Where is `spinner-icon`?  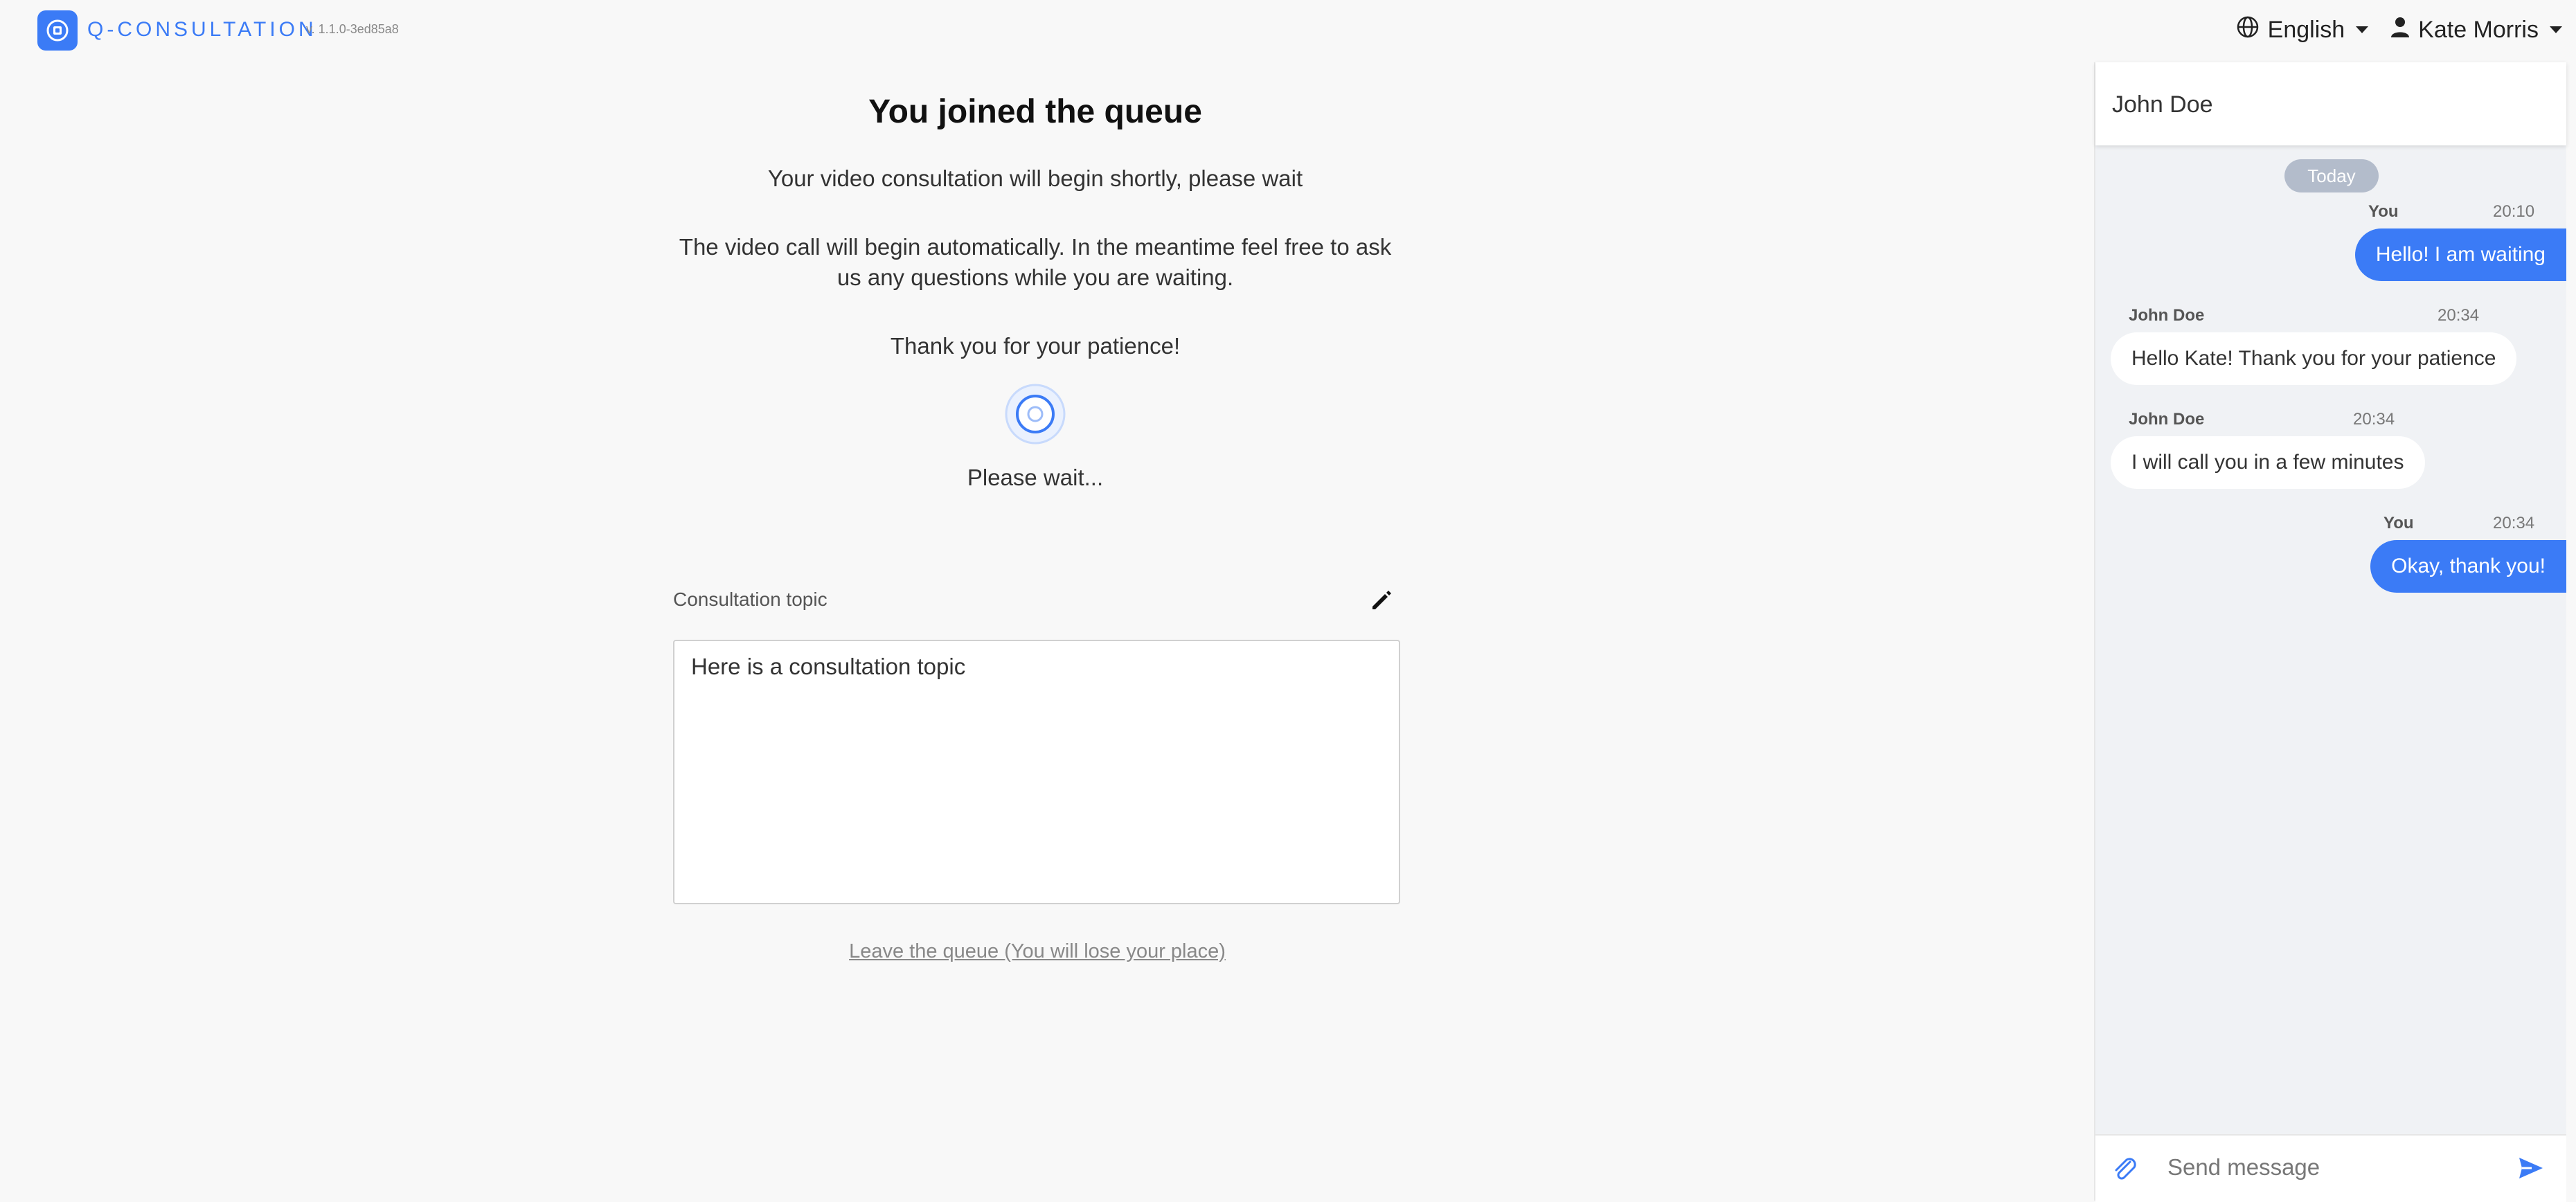 spinner-icon is located at coordinates (1035, 414).